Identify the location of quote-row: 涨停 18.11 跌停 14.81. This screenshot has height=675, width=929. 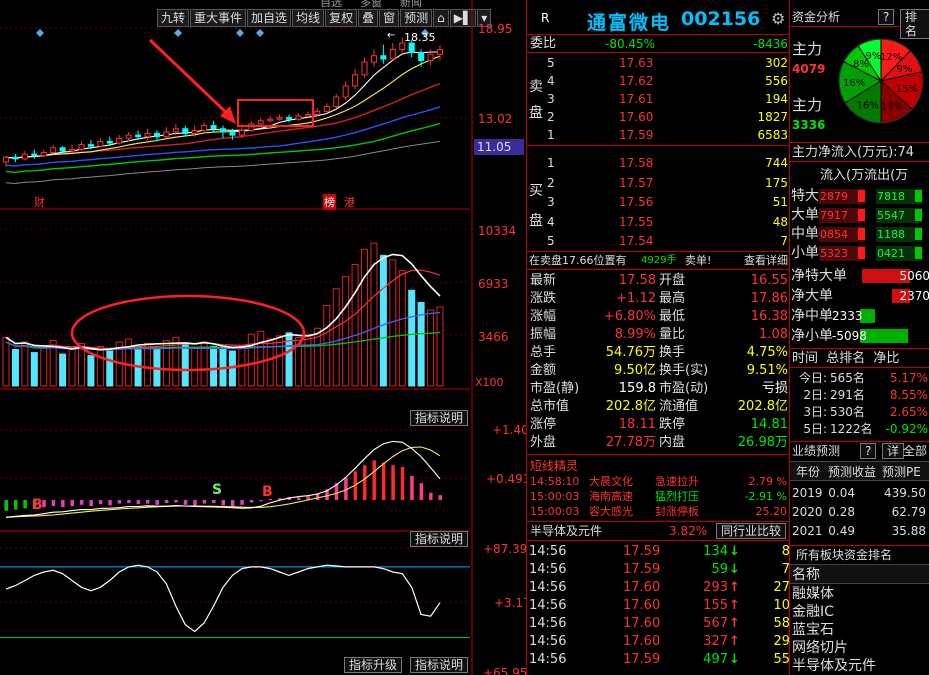
(658, 425).